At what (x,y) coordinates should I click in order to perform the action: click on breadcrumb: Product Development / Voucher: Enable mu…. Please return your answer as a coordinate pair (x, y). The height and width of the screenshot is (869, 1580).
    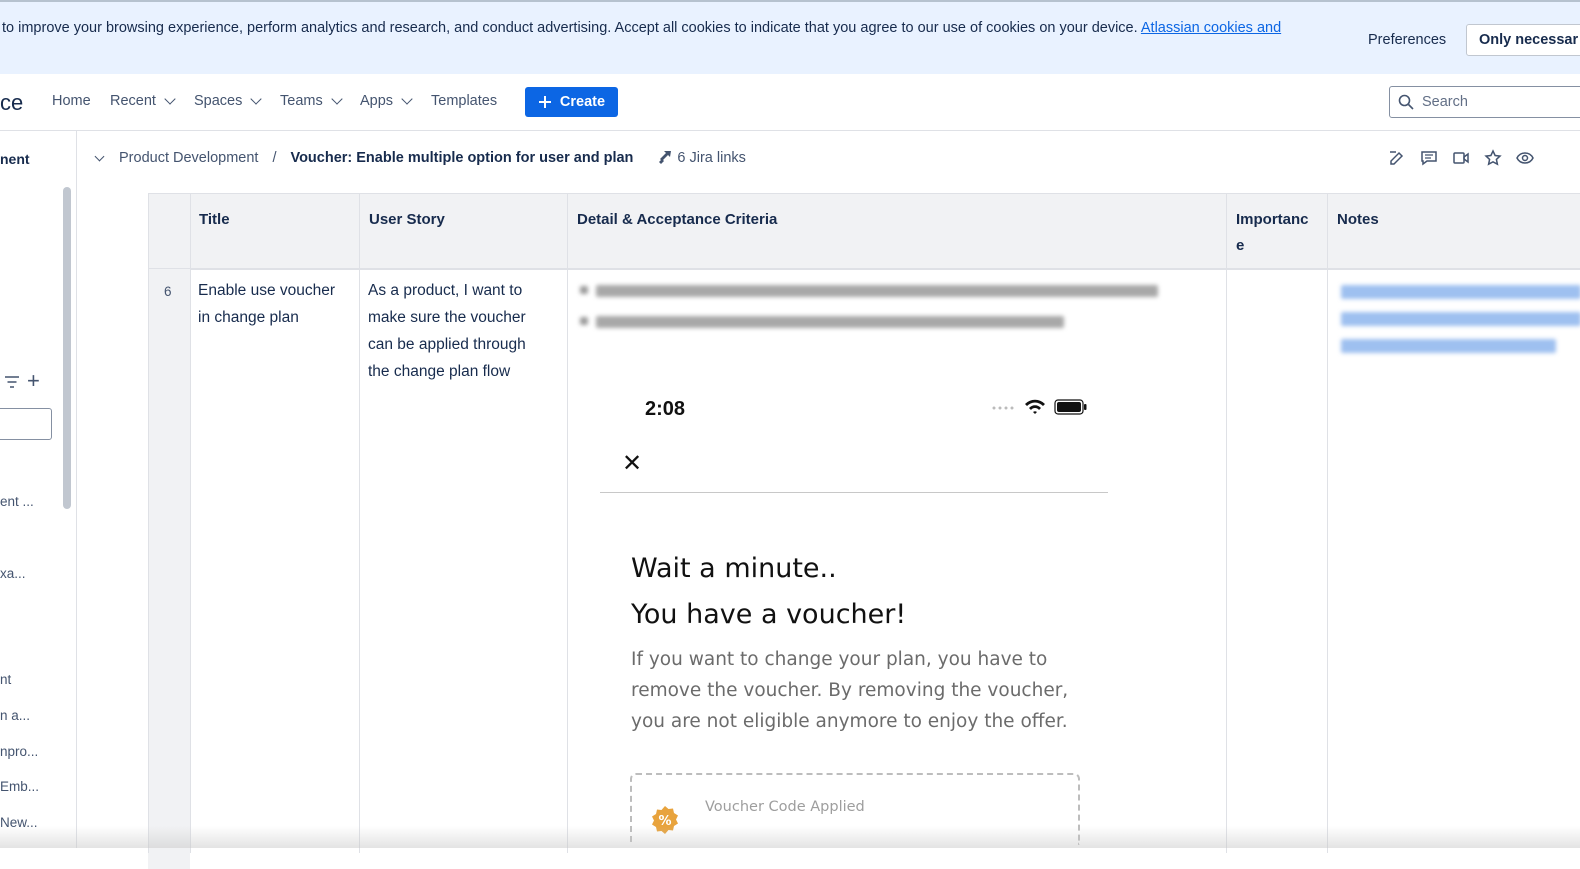
    Looking at the image, I should click on (420, 158).